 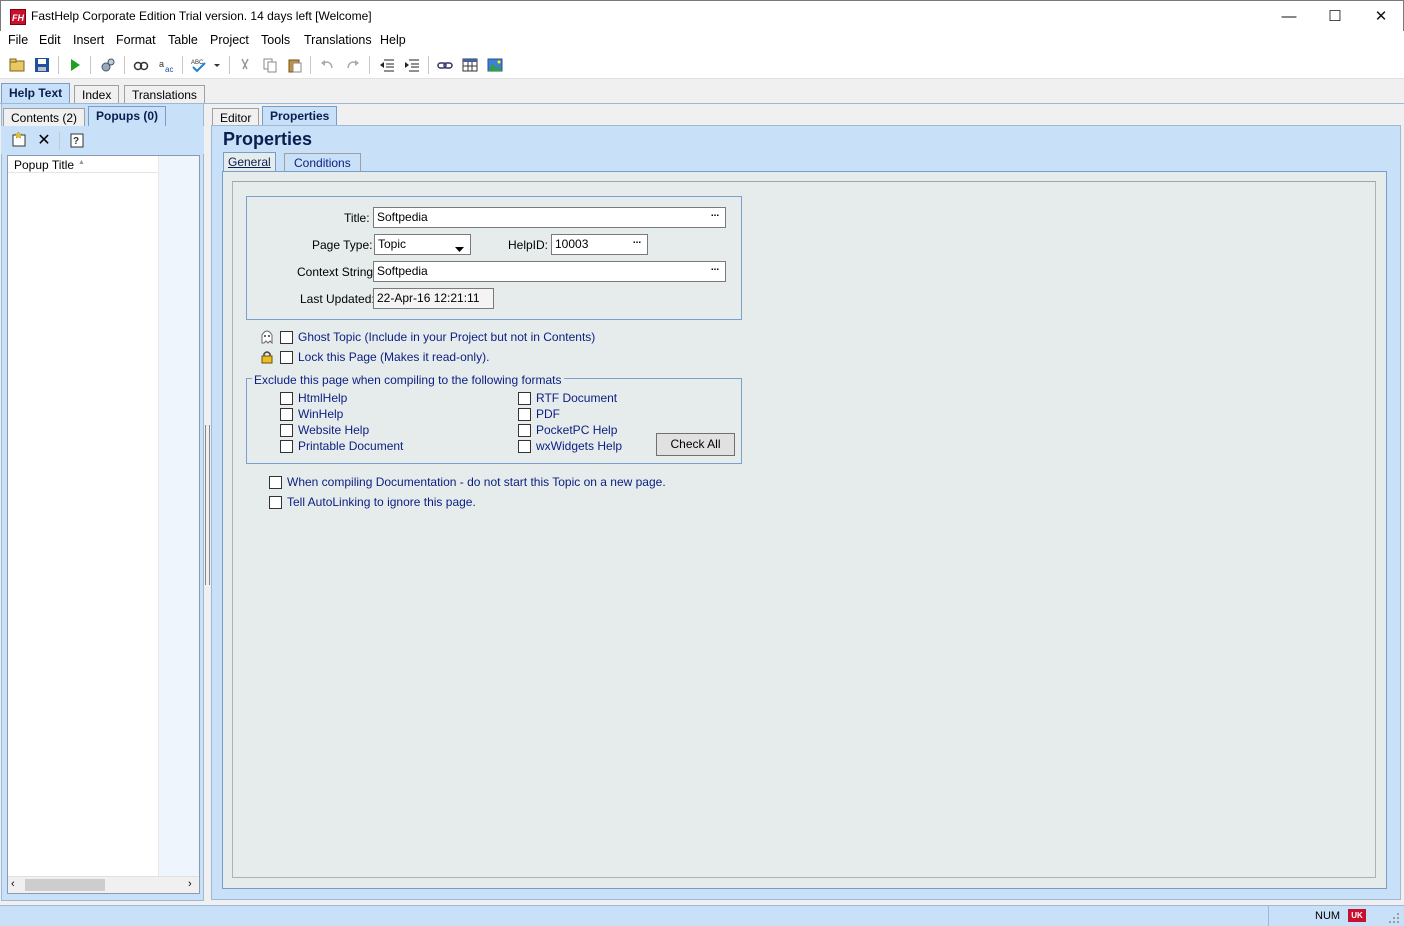 What do you see at coordinates (36, 93) in the screenshot?
I see `tab-help-text: Help Text` at bounding box center [36, 93].